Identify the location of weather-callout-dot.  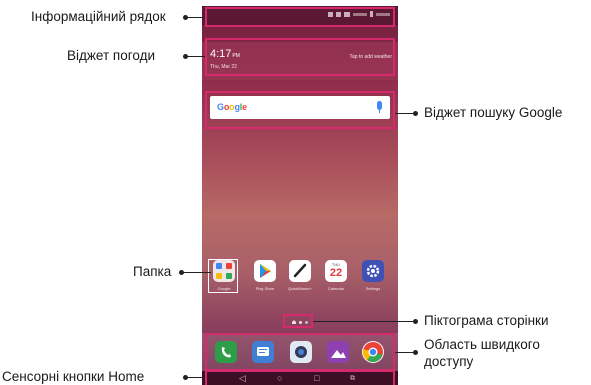
(185, 56).